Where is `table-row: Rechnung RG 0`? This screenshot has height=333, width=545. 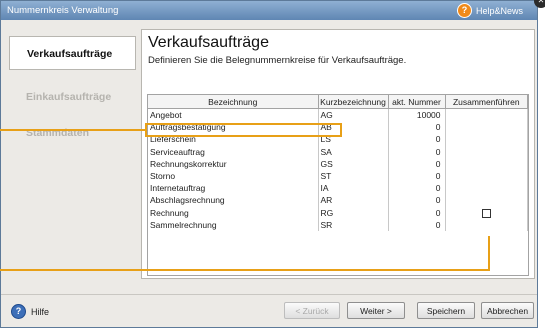 table-row: Rechnung RG 0 is located at coordinates (338, 212).